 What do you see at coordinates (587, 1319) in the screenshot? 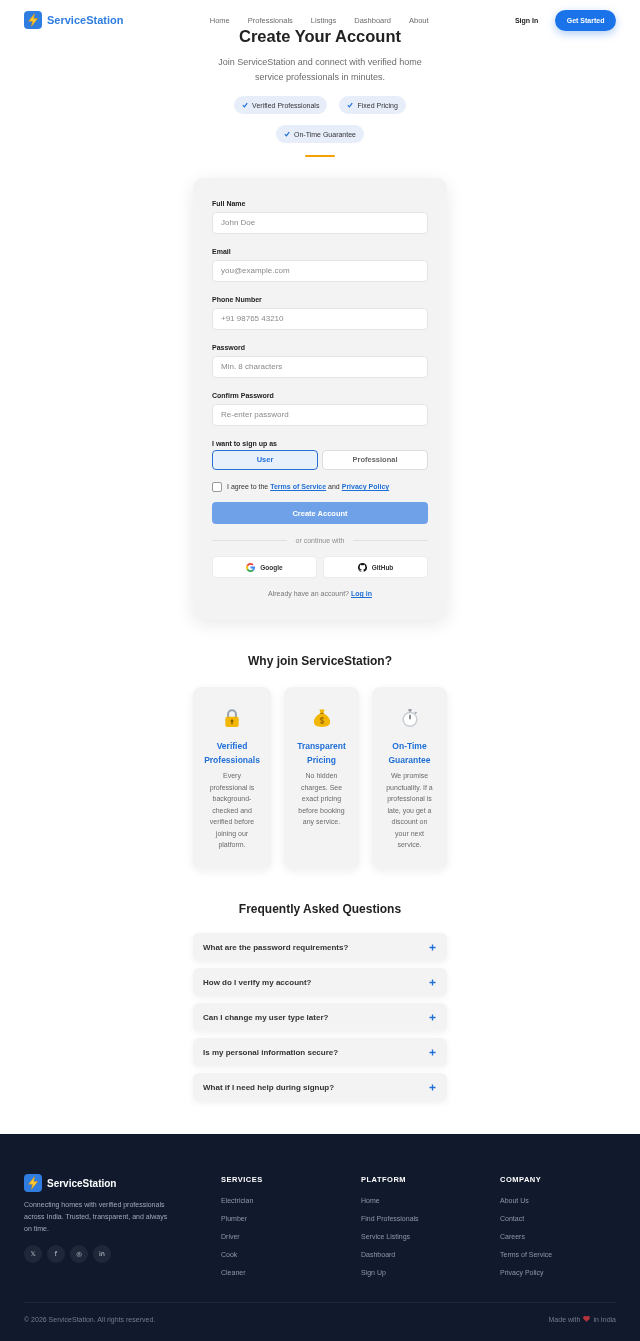
I see `heart-icon` at bounding box center [587, 1319].